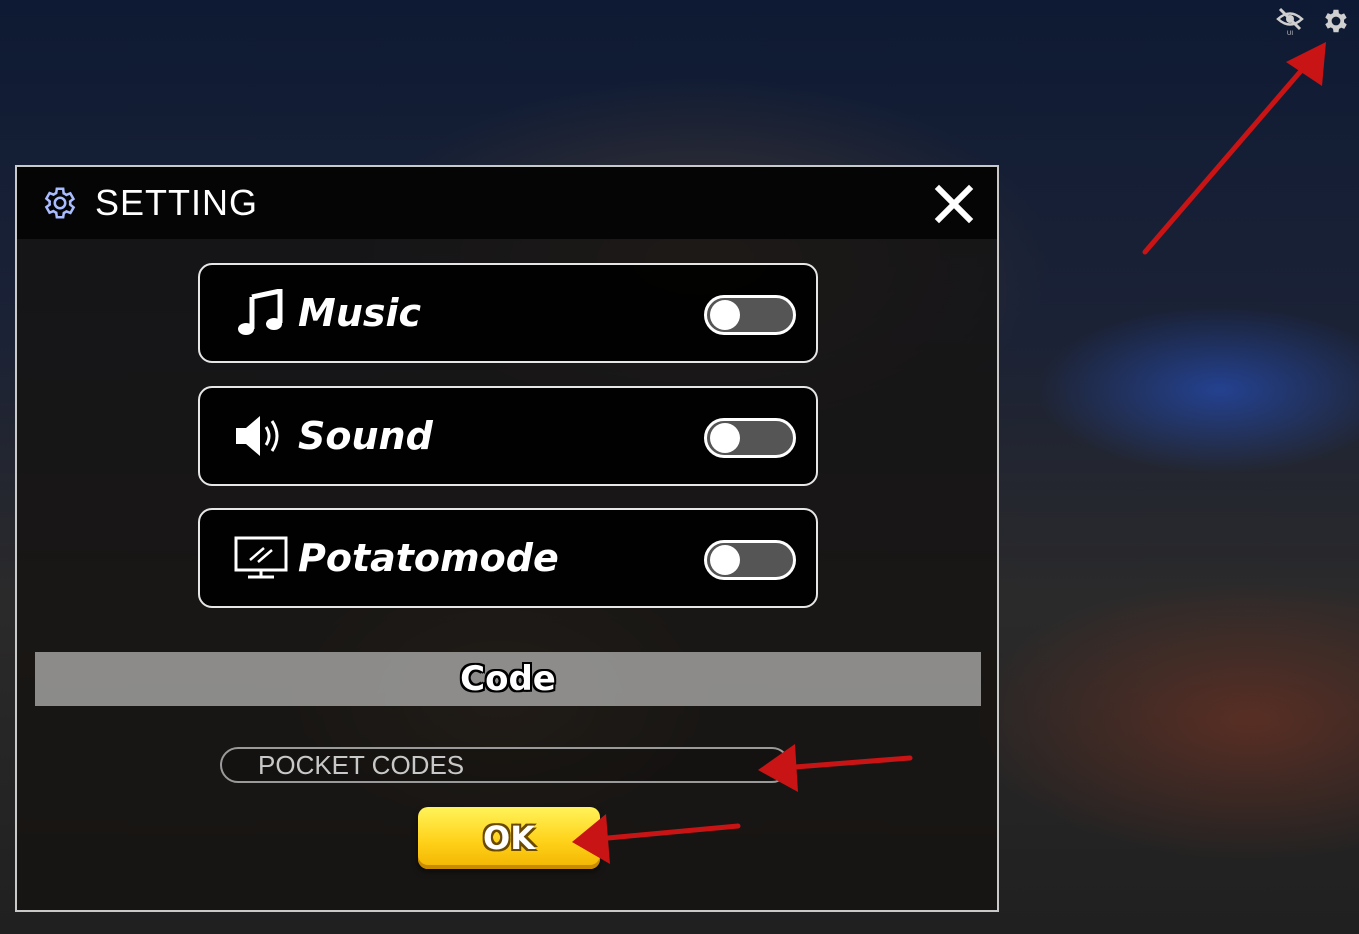  I want to click on code-input, so click(505, 765).